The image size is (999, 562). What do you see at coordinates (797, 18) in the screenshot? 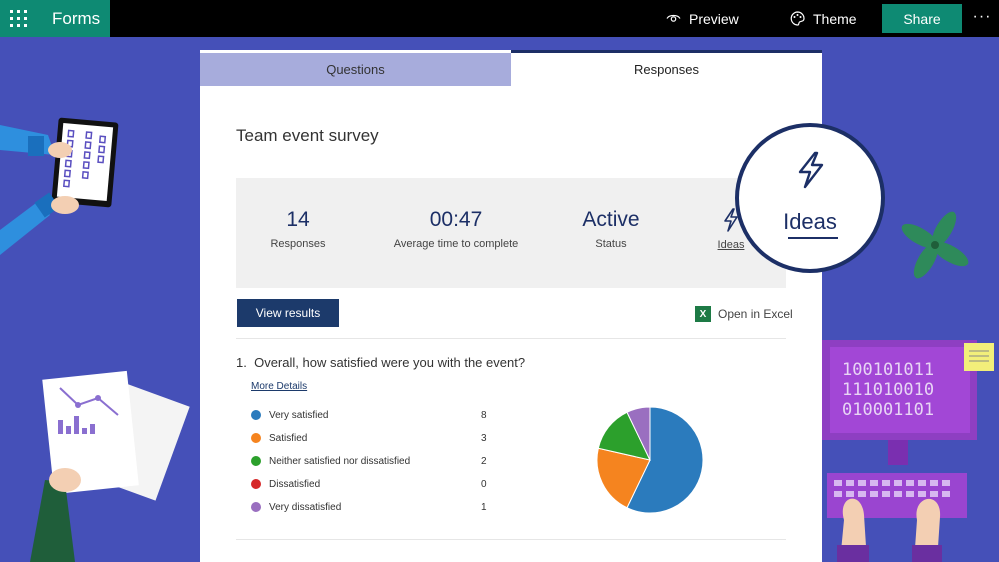
I see `palette-icon` at bounding box center [797, 18].